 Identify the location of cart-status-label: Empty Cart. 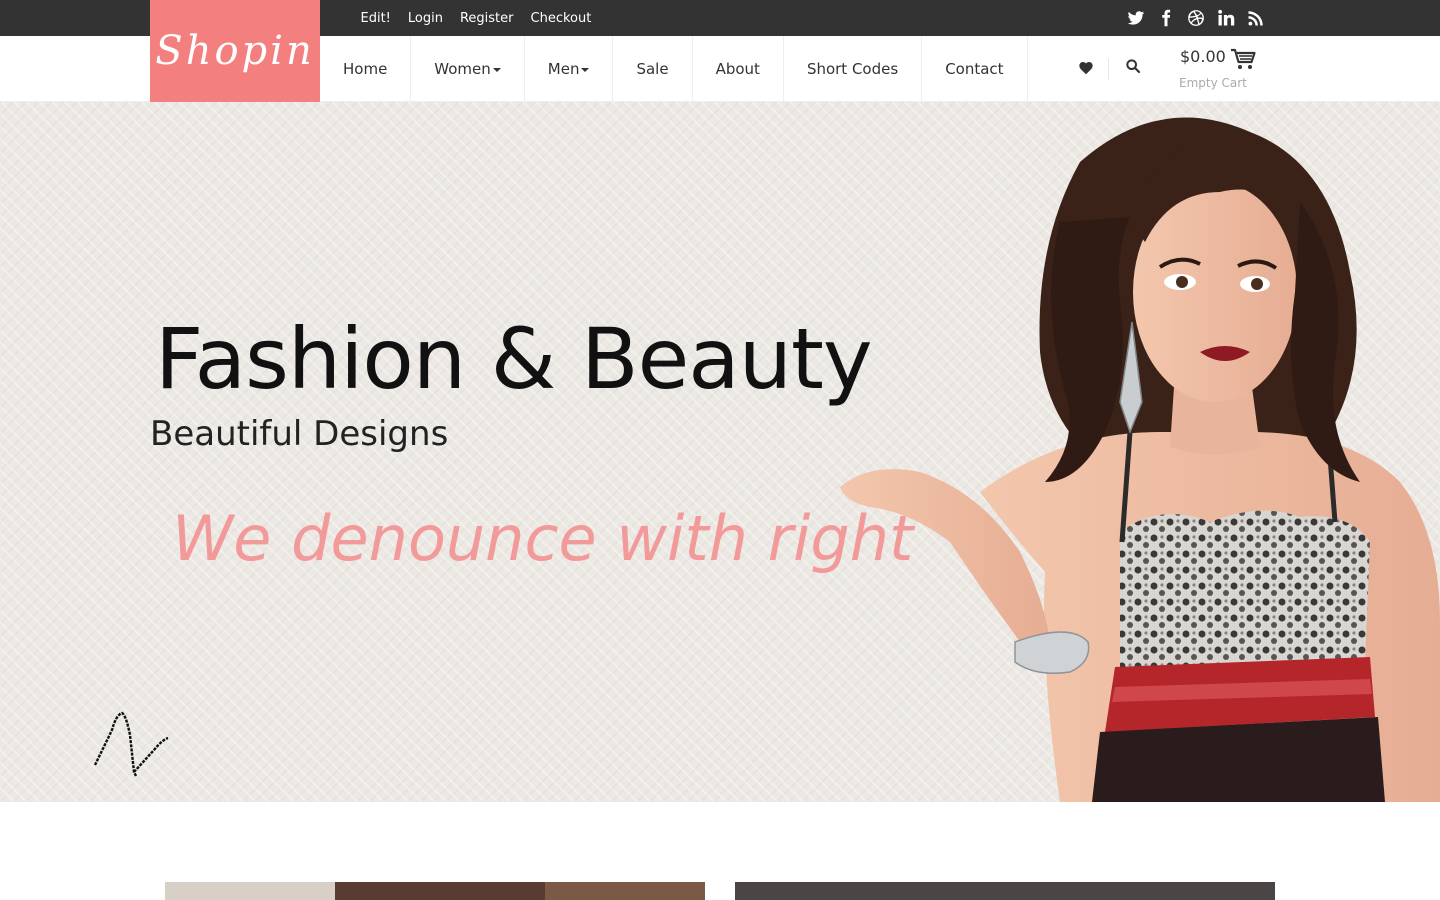
(1213, 83).